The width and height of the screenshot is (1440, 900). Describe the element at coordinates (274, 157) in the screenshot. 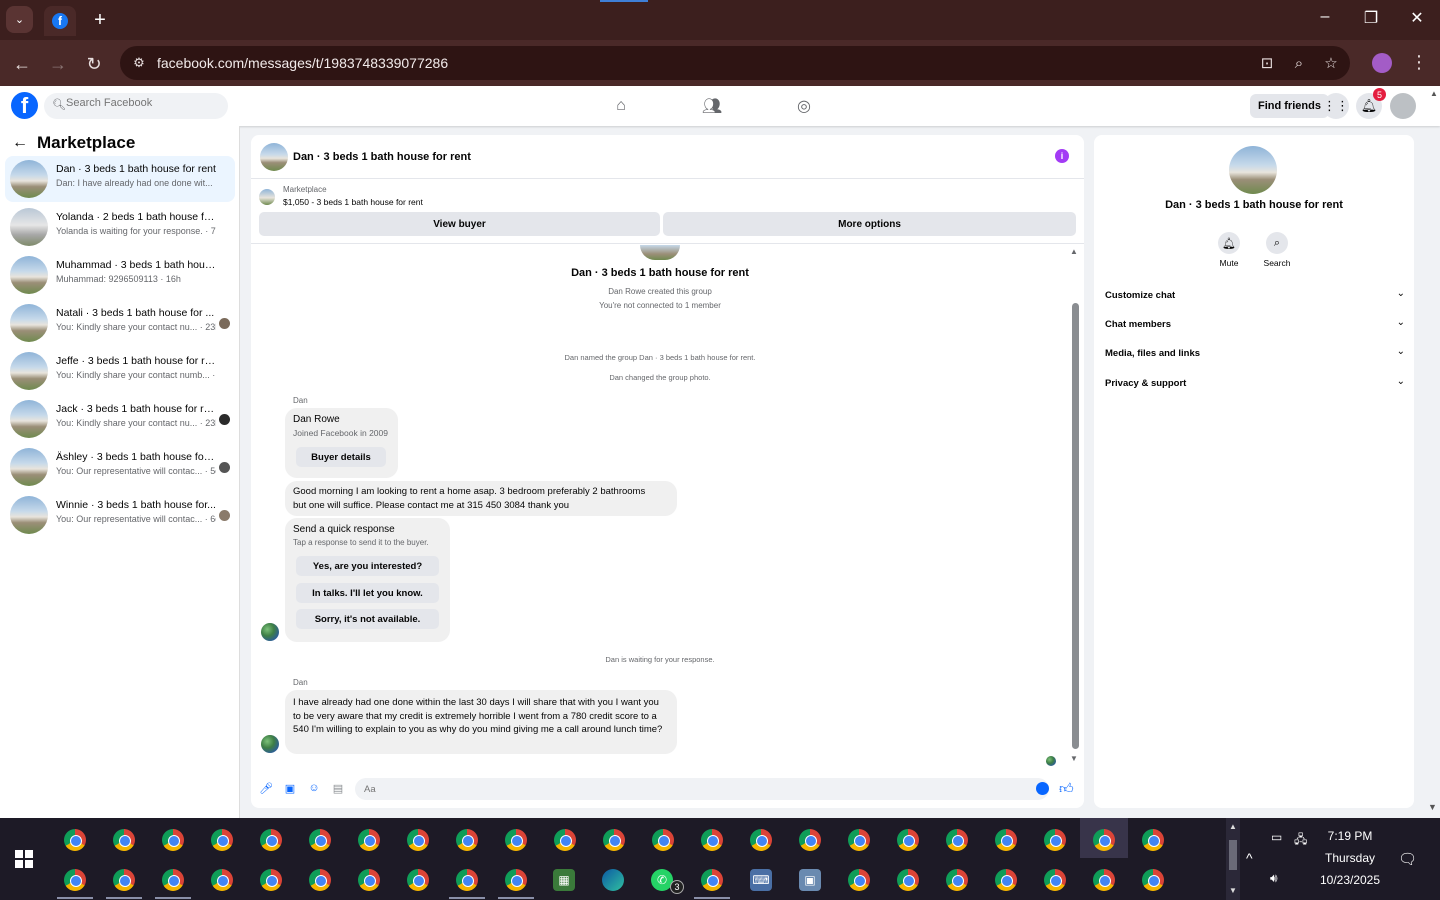

I see `chat-thumbnail` at that location.